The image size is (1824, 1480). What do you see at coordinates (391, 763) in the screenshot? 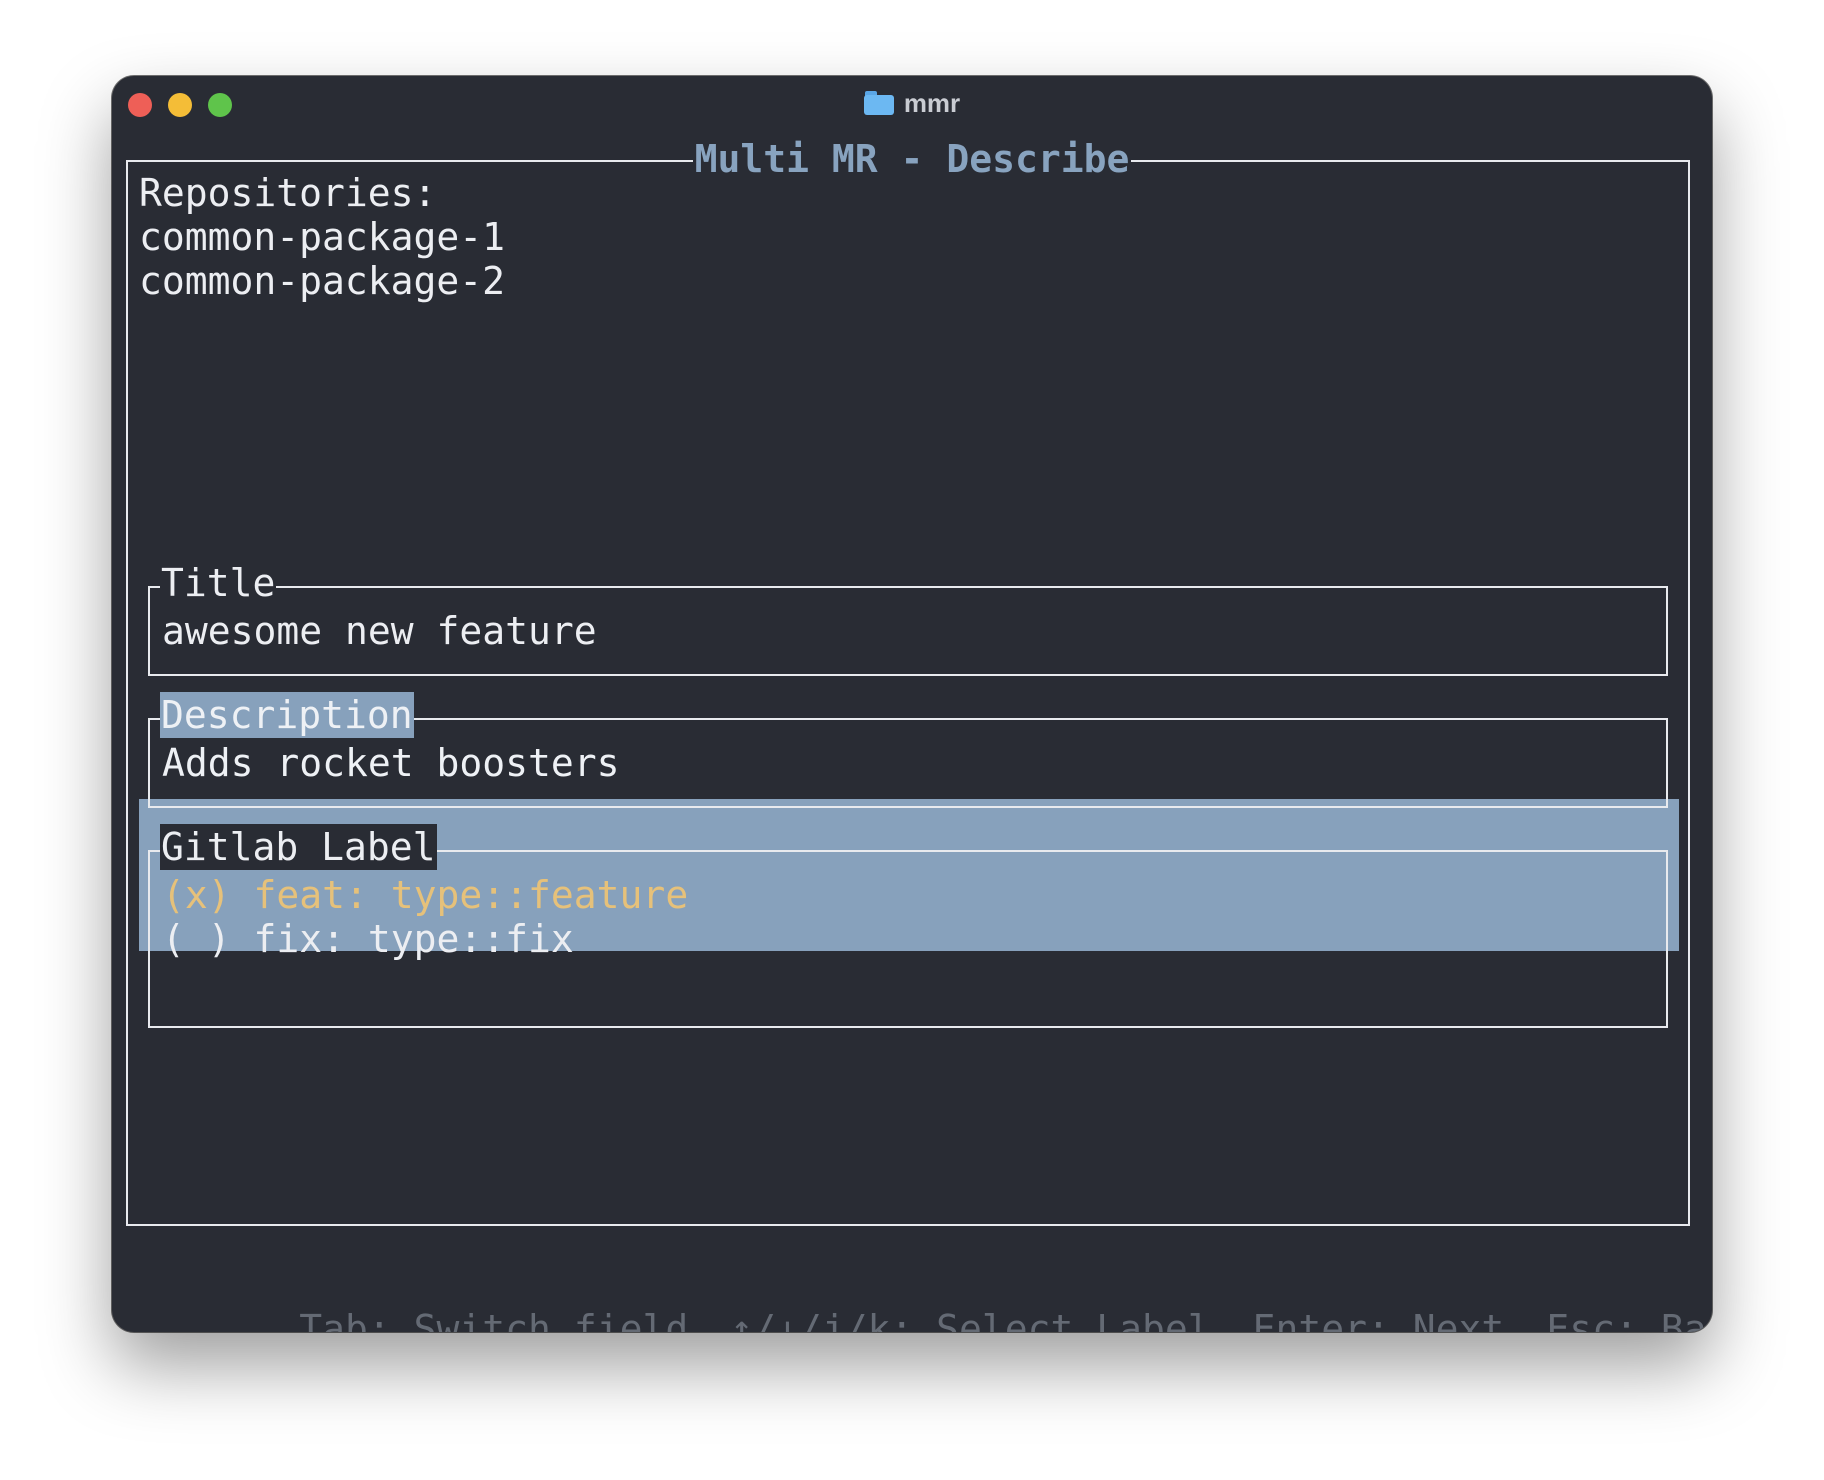
I see `description-input: Adds rocket boosters` at bounding box center [391, 763].